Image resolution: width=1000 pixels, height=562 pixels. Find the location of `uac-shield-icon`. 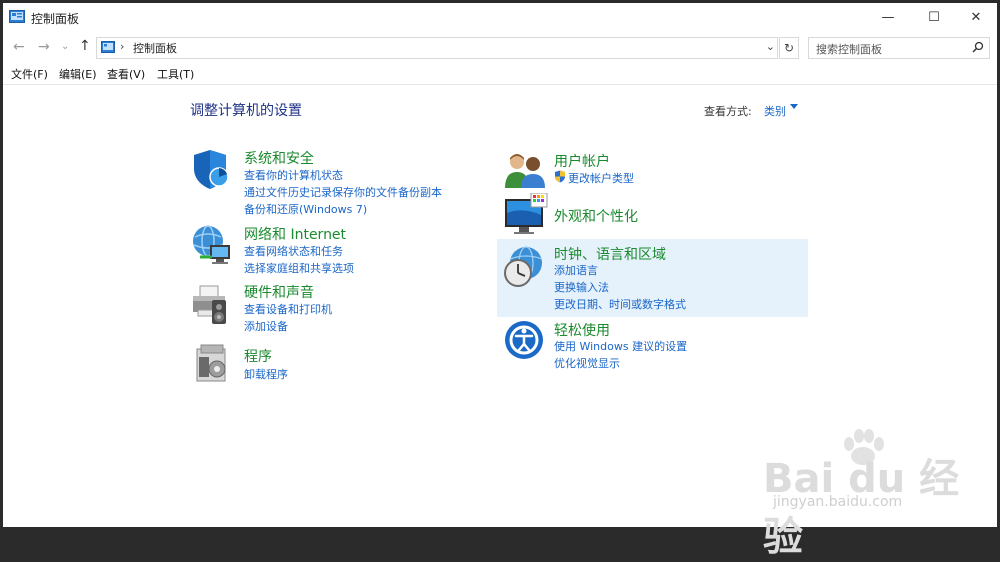

uac-shield-icon is located at coordinates (560, 176).